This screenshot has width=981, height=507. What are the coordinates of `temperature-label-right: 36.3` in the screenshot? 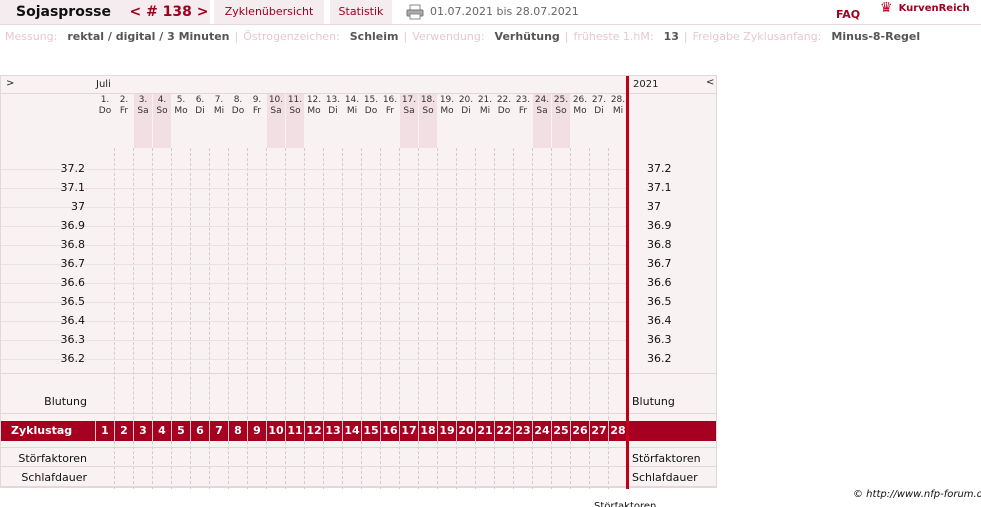 It's located at (659, 339).